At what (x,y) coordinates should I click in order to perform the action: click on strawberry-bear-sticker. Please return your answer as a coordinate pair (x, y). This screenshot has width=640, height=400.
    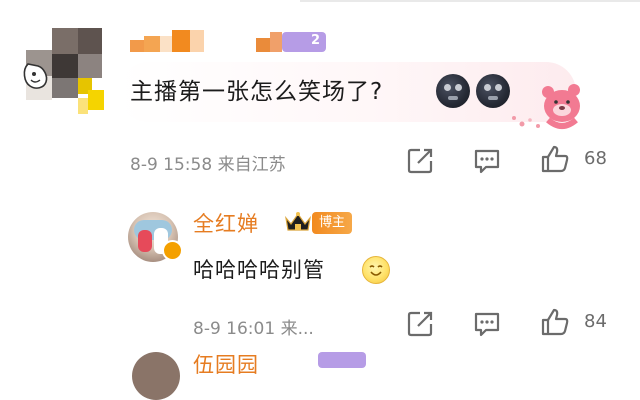
    Looking at the image, I should click on (546, 106).